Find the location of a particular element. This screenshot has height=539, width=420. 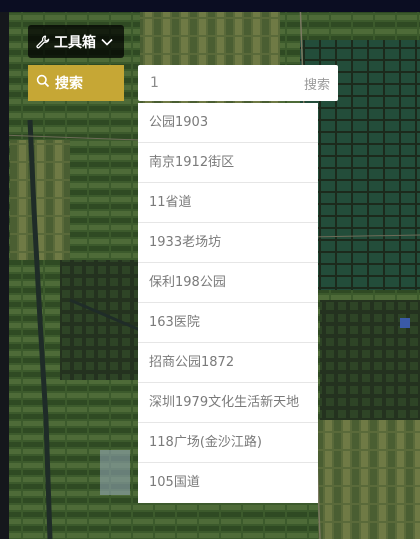

suggestion-item: 11省道 is located at coordinates (228, 203).